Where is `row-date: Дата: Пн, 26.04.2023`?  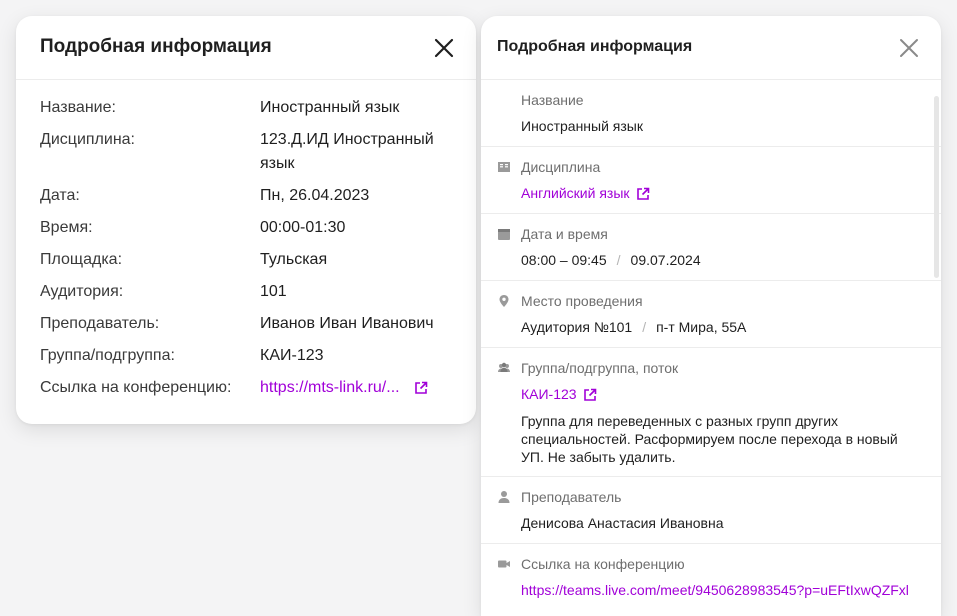
row-date: Дата: Пн, 26.04.2023 is located at coordinates (246, 196).